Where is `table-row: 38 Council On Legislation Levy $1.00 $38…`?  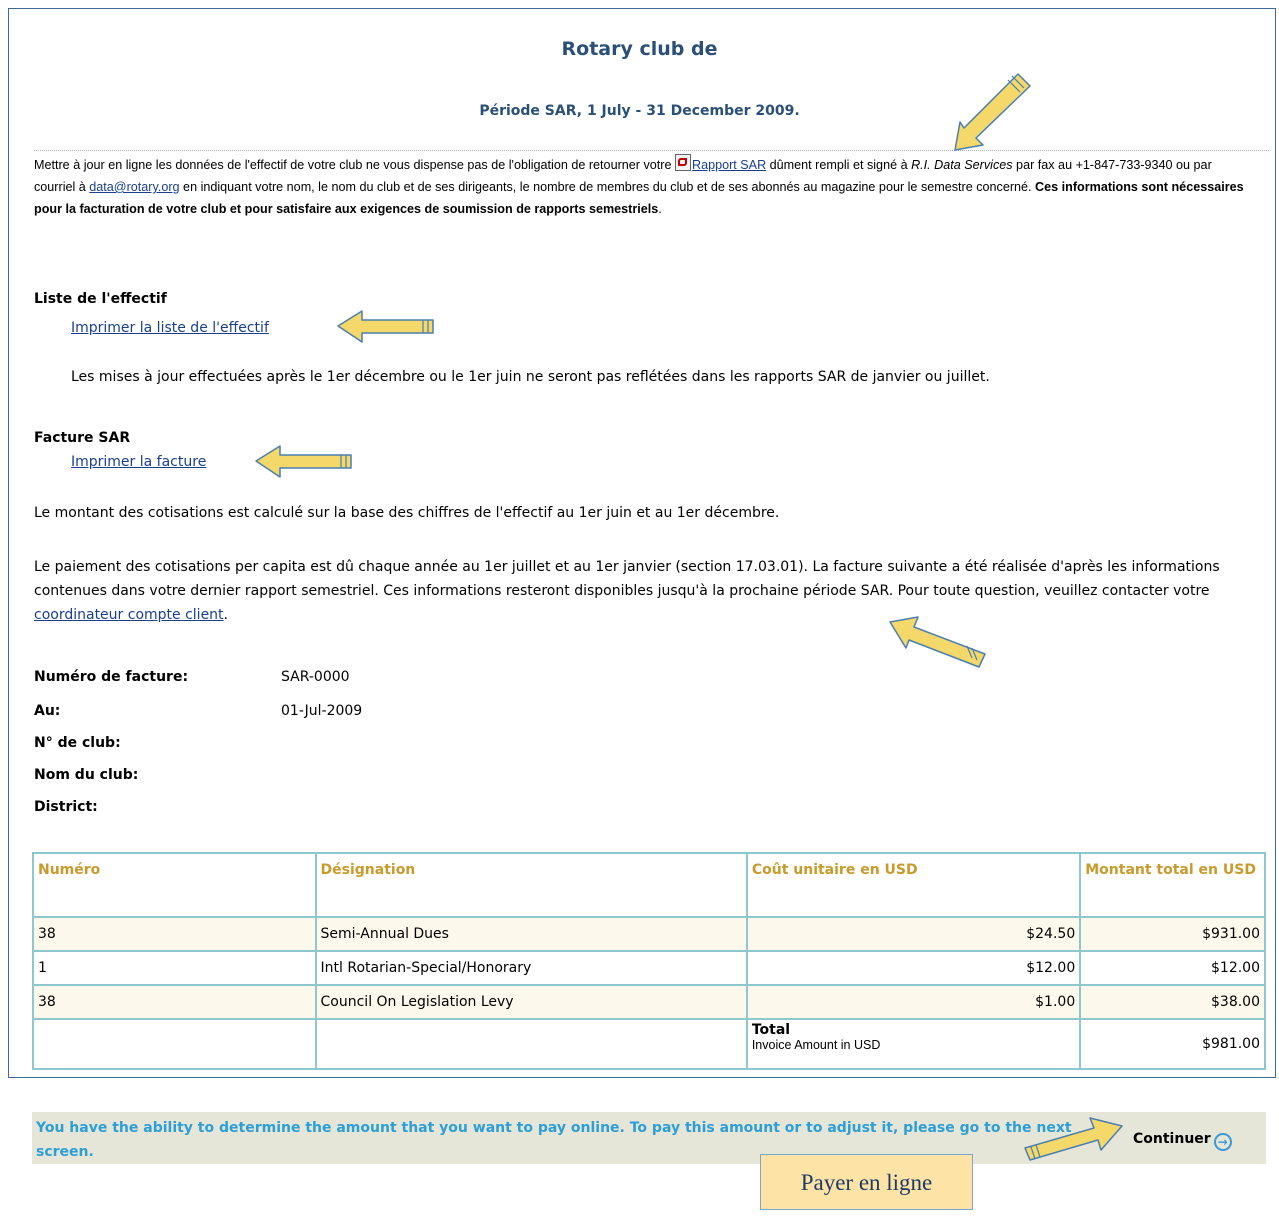
table-row: 38 Council On Legislation Levy $1.00 $38… is located at coordinates (649, 1002).